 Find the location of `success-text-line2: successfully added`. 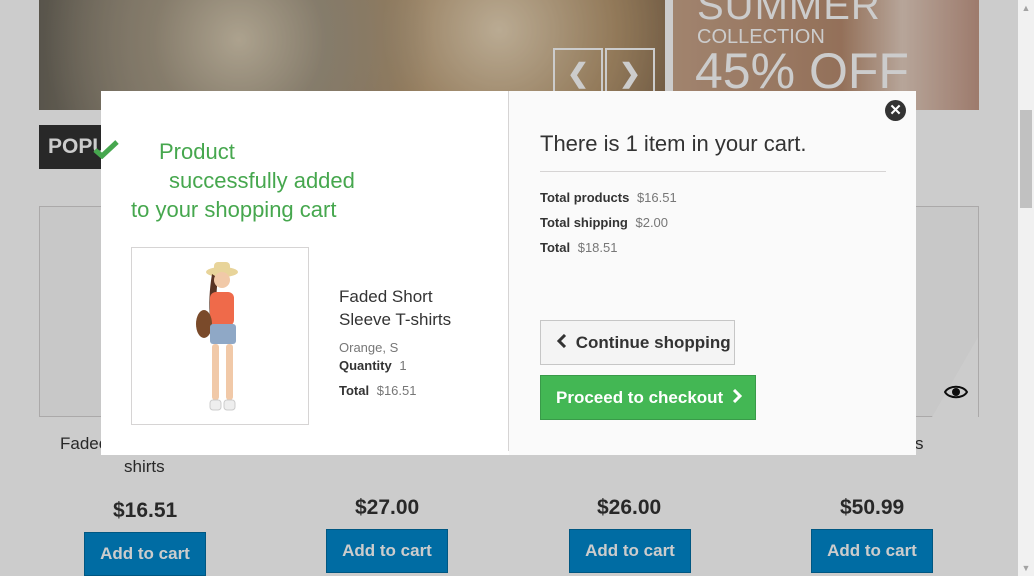

success-text-line2: successfully added is located at coordinates (262, 180).